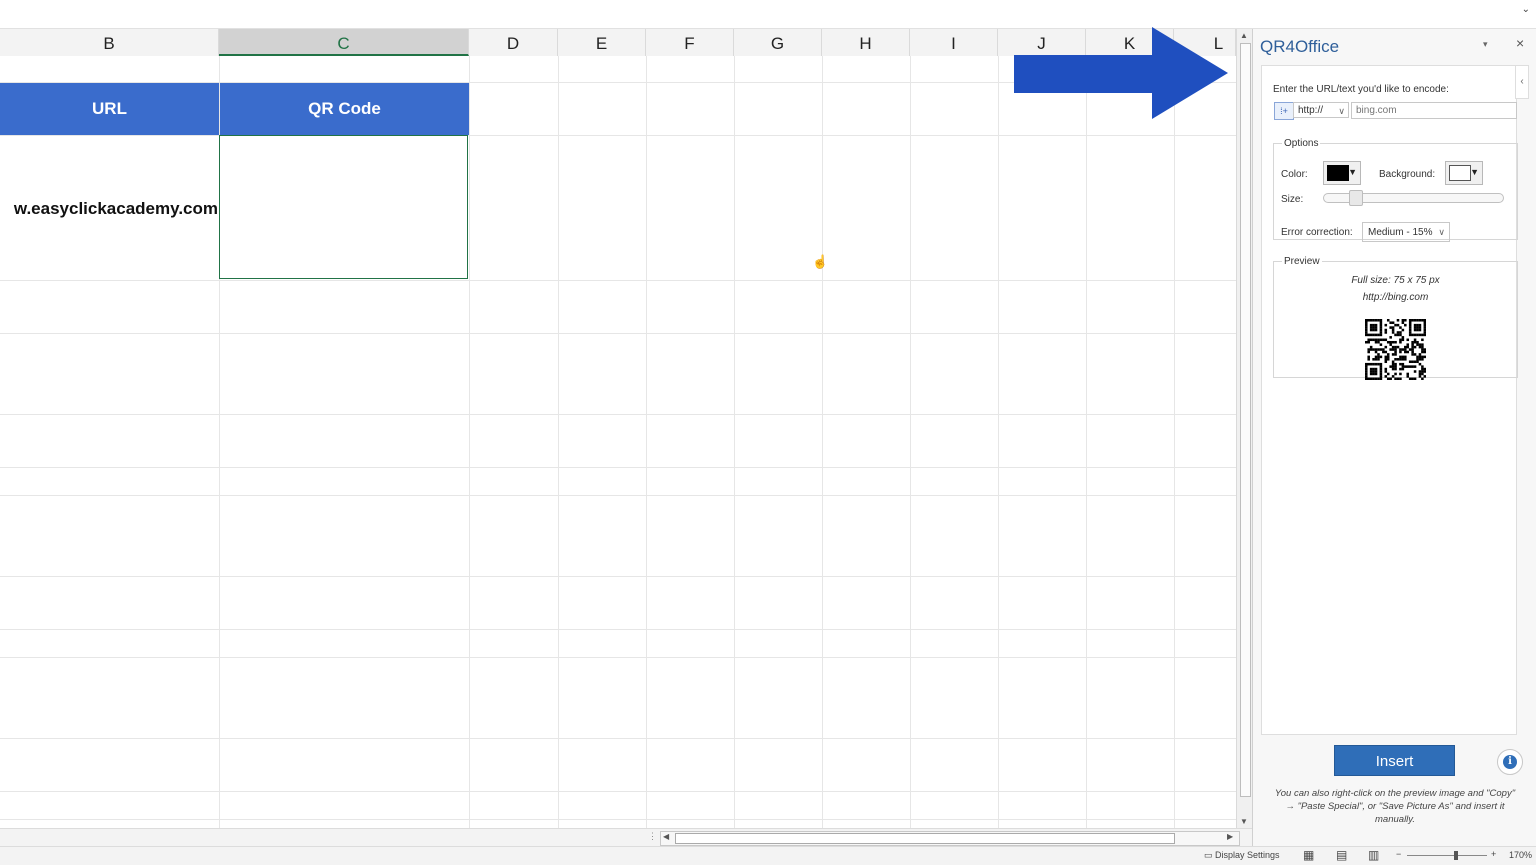  I want to click on display-settings-button: ▭ Display Settings, so click(1242, 855).